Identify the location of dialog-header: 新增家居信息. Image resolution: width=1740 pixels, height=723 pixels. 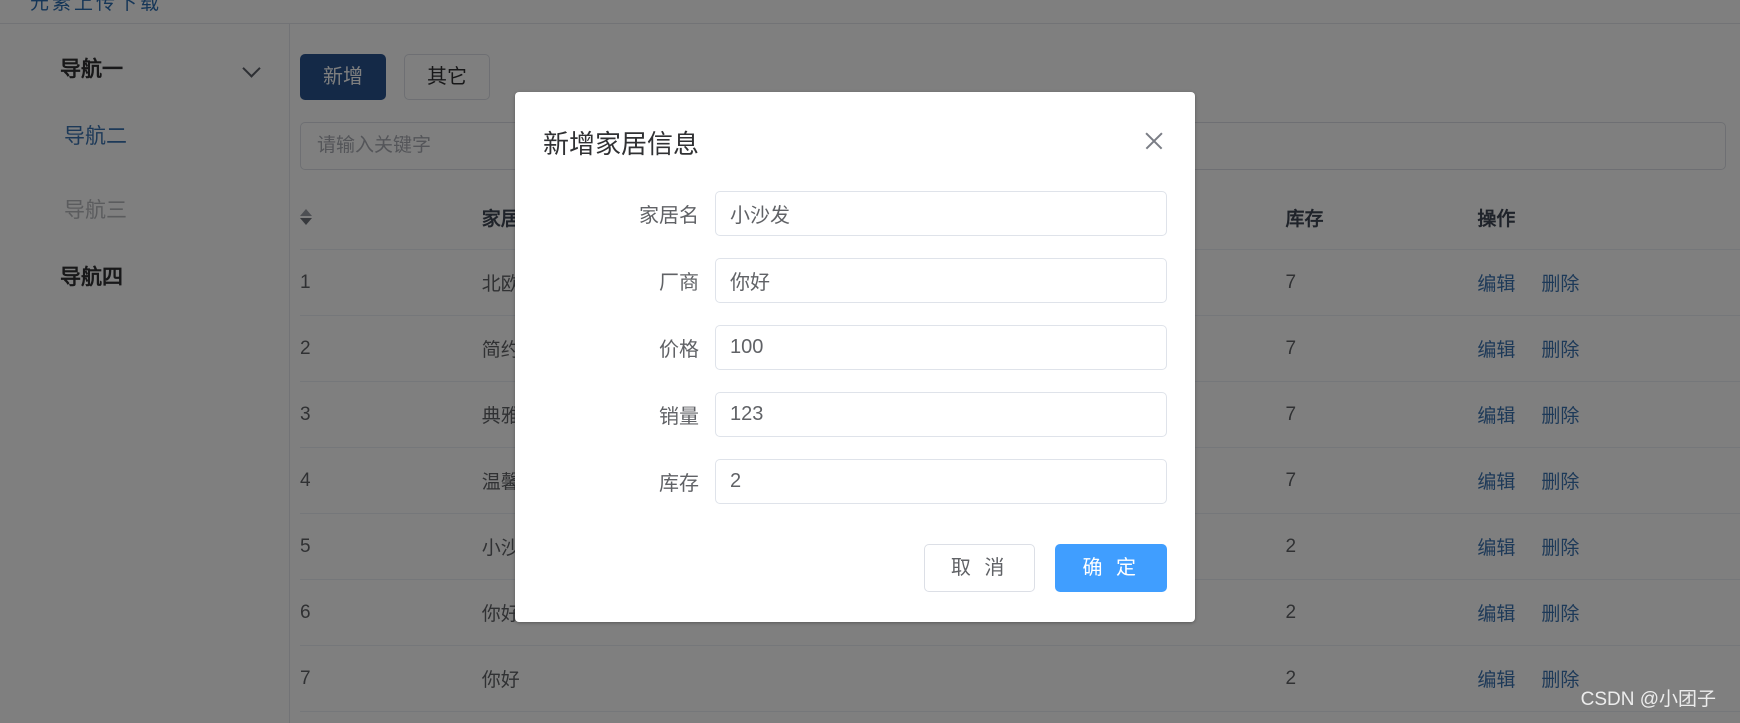
(855, 140).